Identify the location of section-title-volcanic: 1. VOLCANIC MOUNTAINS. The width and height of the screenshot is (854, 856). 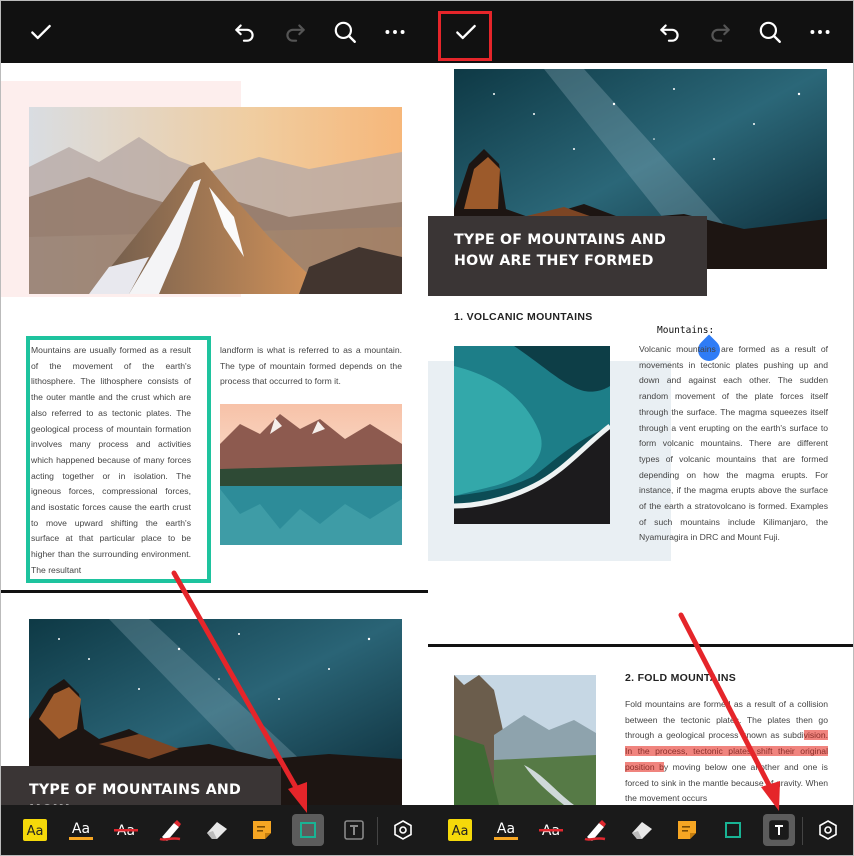
(523, 317).